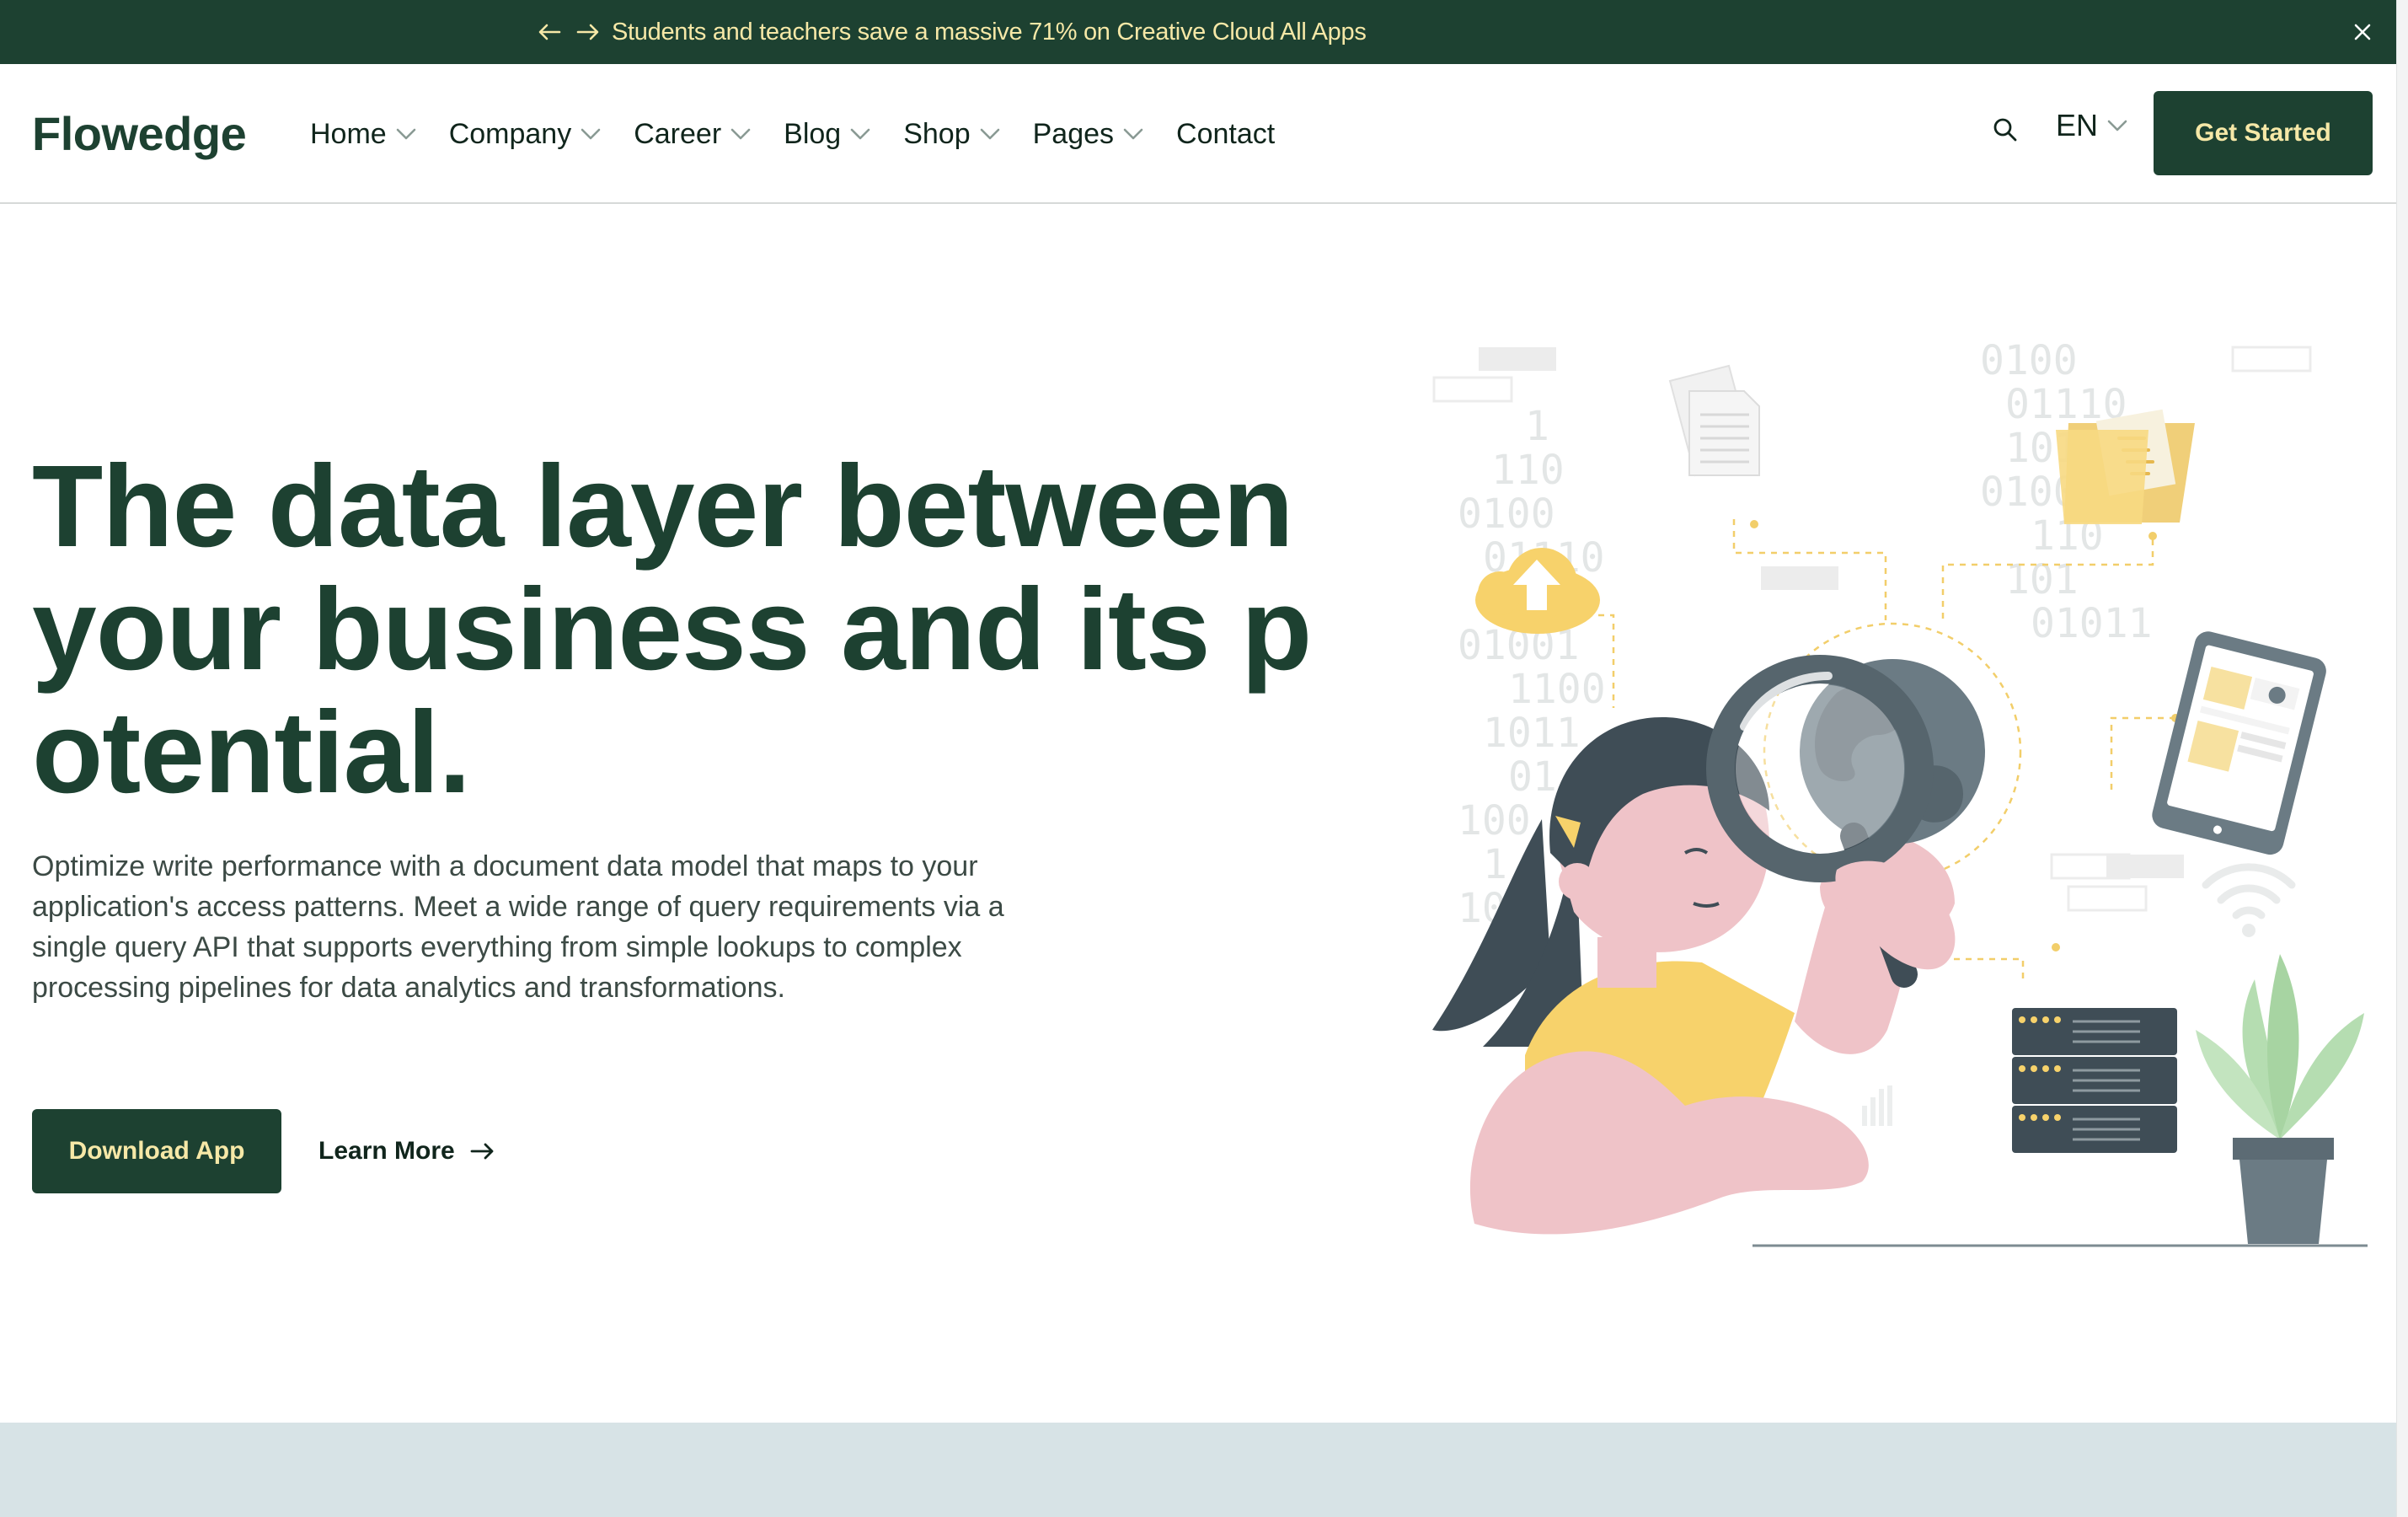  What do you see at coordinates (1528, 470) in the screenshot?
I see `svg-text: 110` at bounding box center [1528, 470].